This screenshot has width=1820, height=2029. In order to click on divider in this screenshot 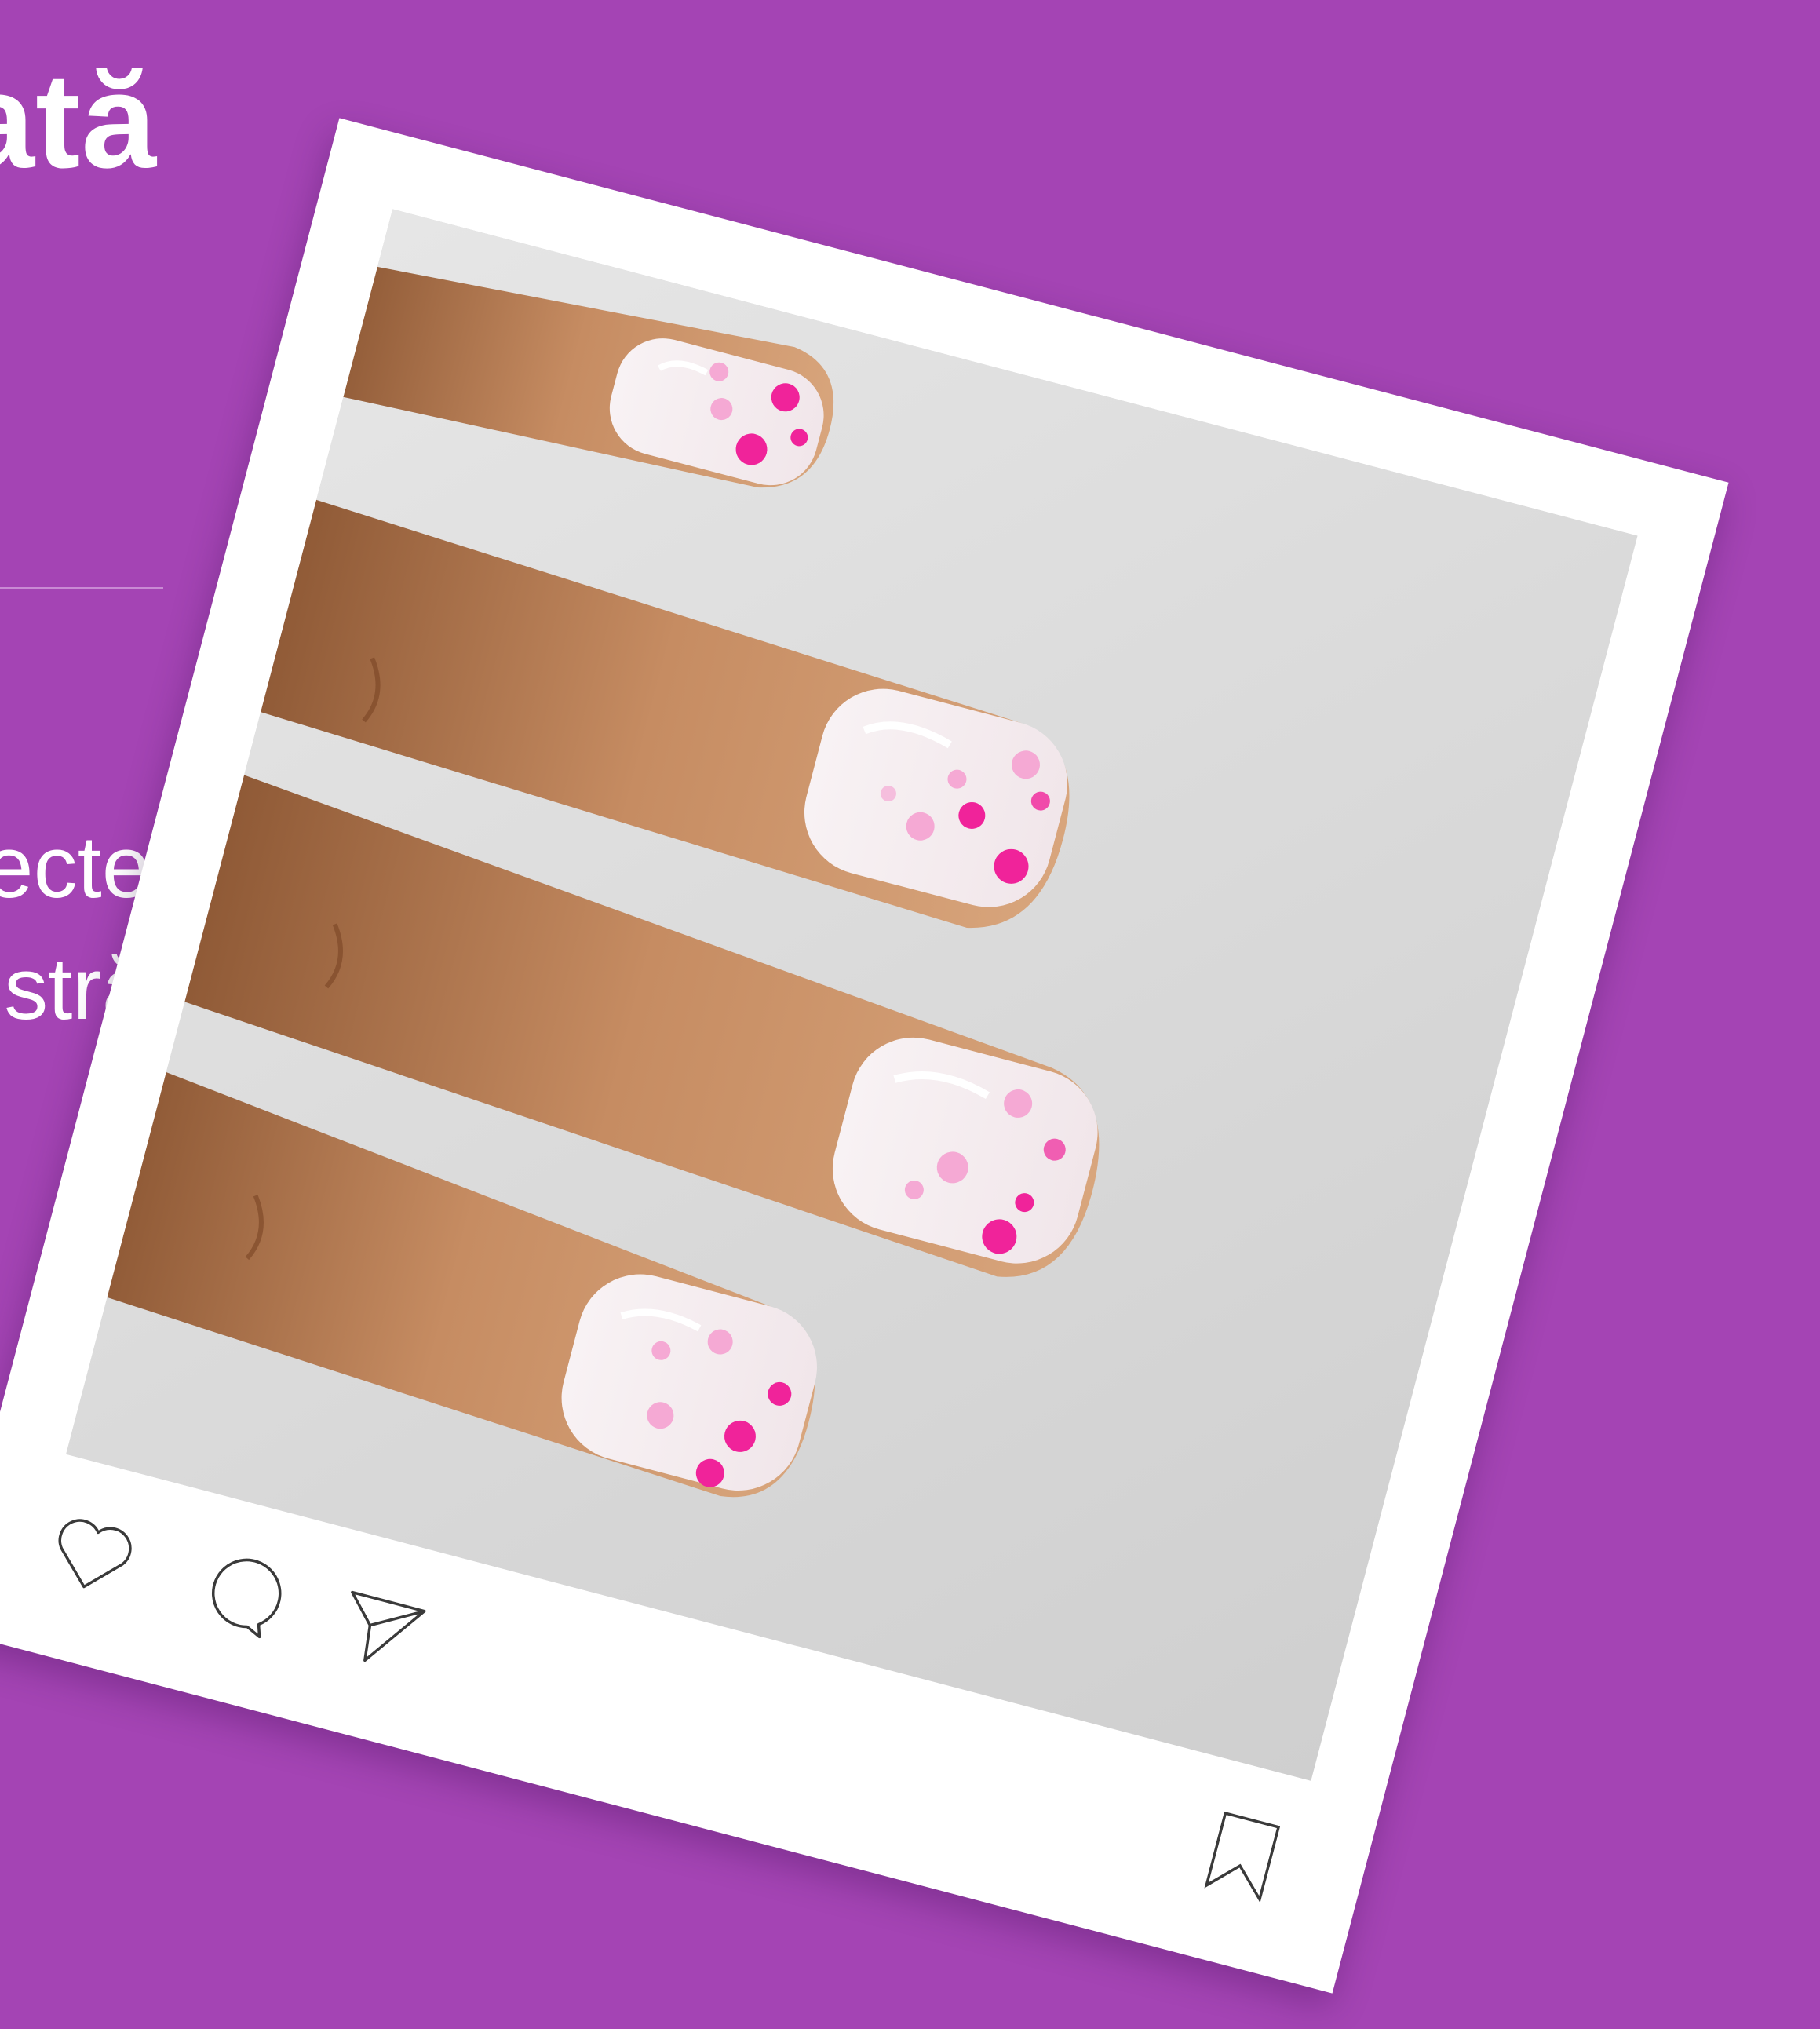, I will do `click(81, 588)`.